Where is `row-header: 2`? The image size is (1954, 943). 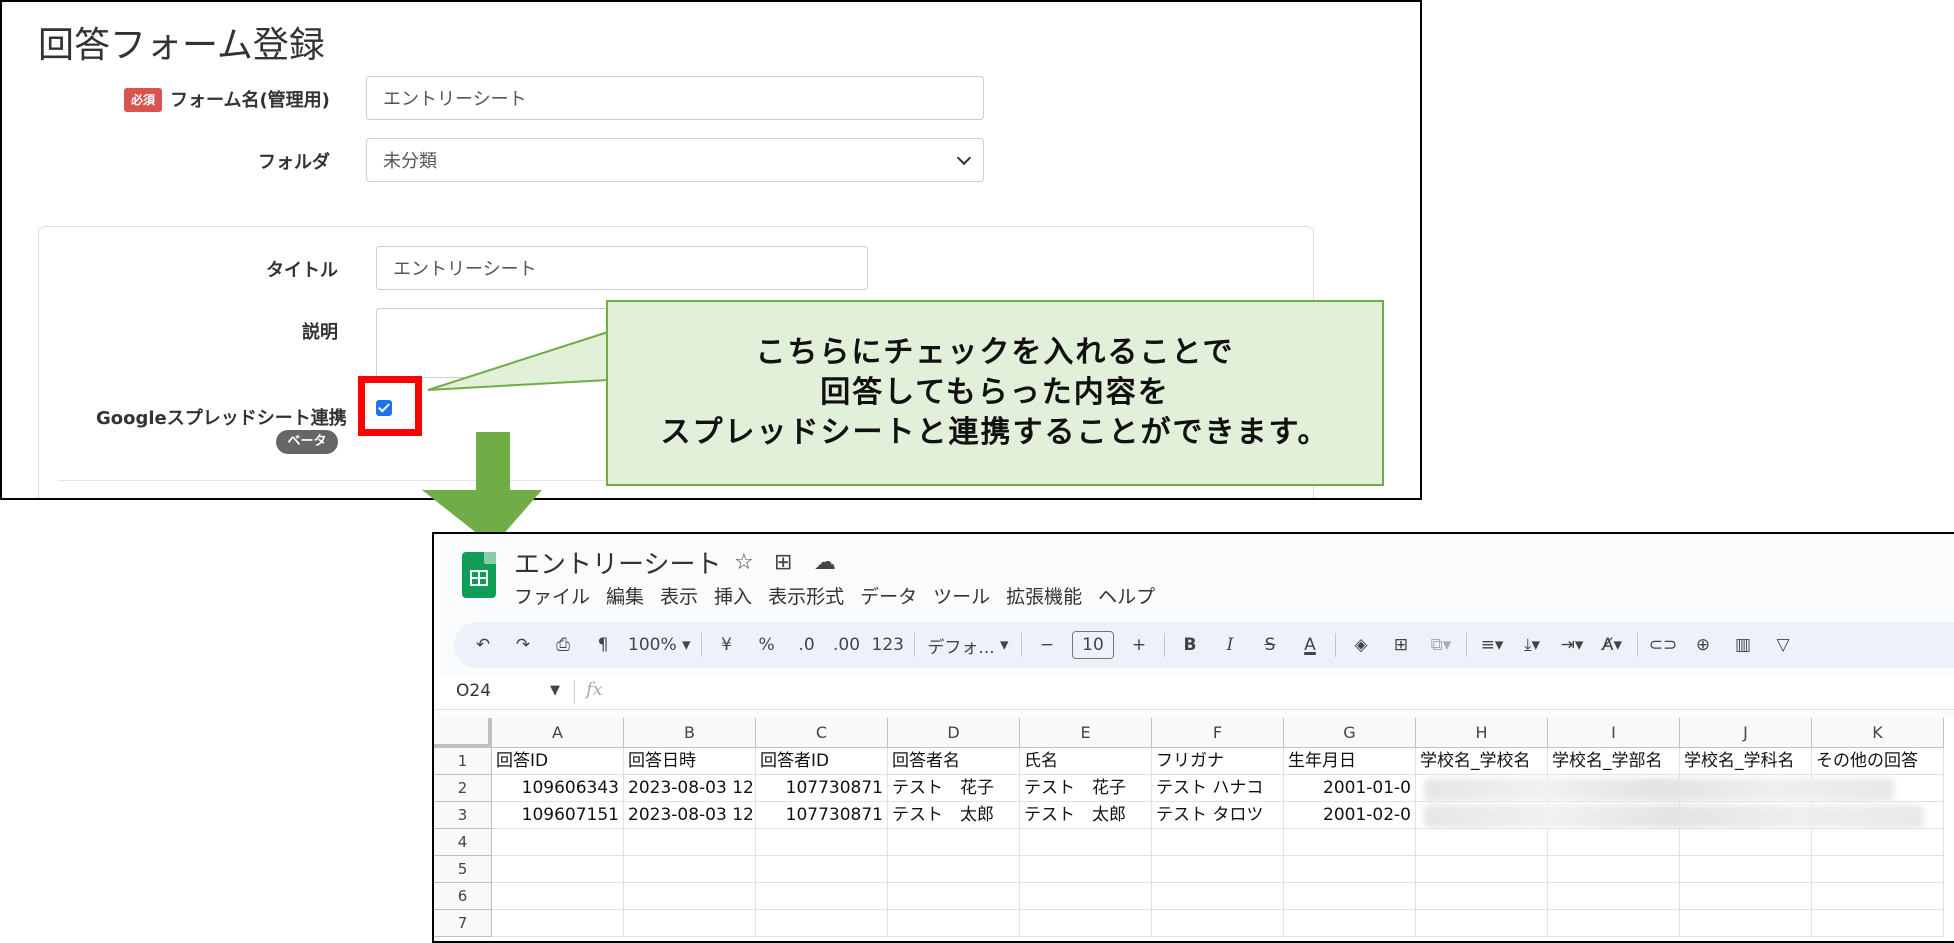
row-header: 2 is located at coordinates (463, 788).